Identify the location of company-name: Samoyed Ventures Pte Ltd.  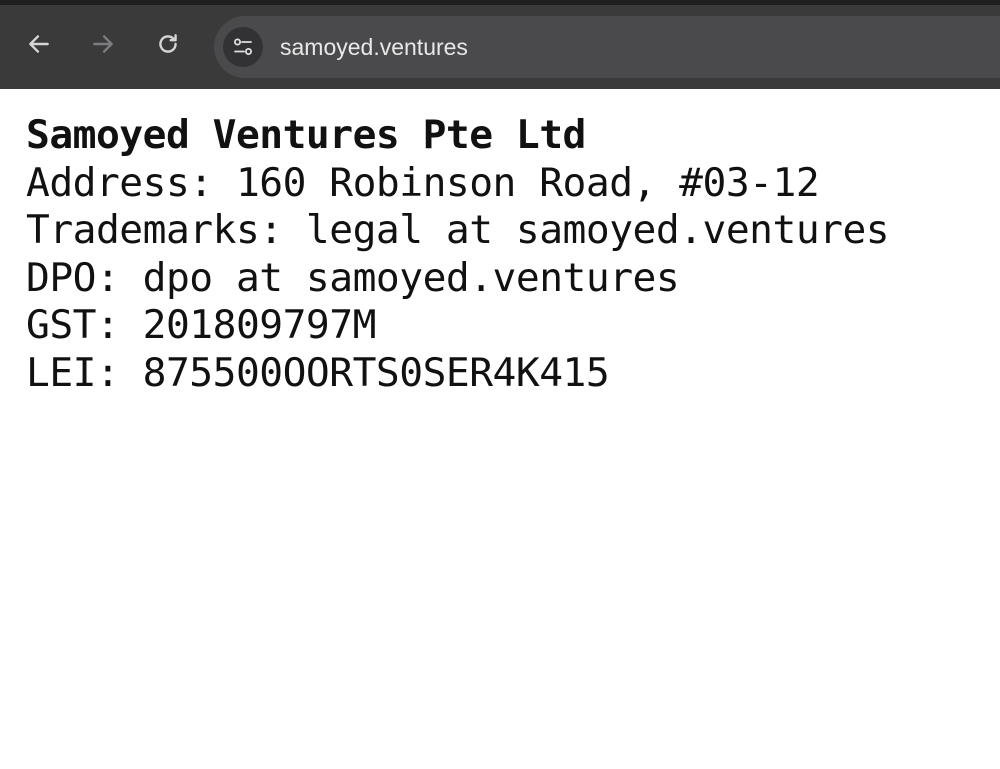
(306, 135).